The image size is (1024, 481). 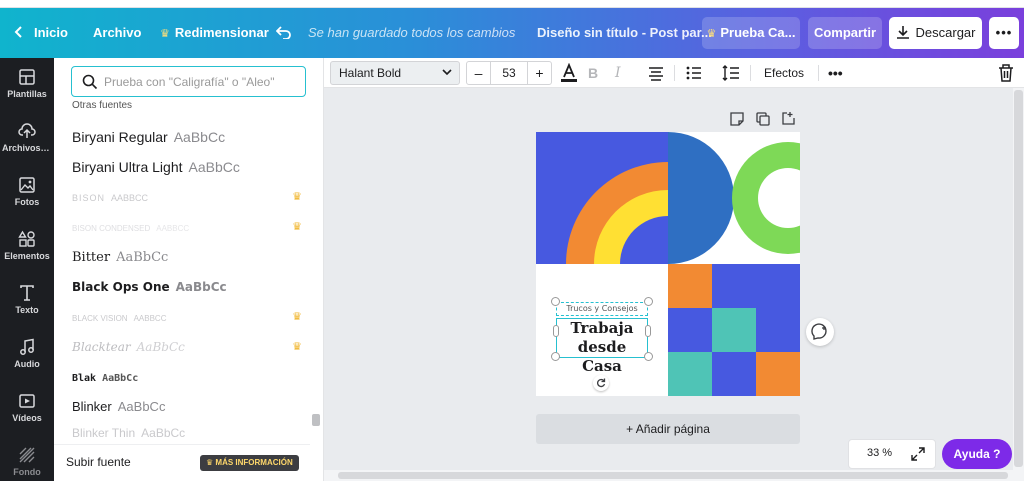 I want to click on font-option-biryani-ultra-light: Biryani Ultra Light AaBbCc, so click(x=182, y=167).